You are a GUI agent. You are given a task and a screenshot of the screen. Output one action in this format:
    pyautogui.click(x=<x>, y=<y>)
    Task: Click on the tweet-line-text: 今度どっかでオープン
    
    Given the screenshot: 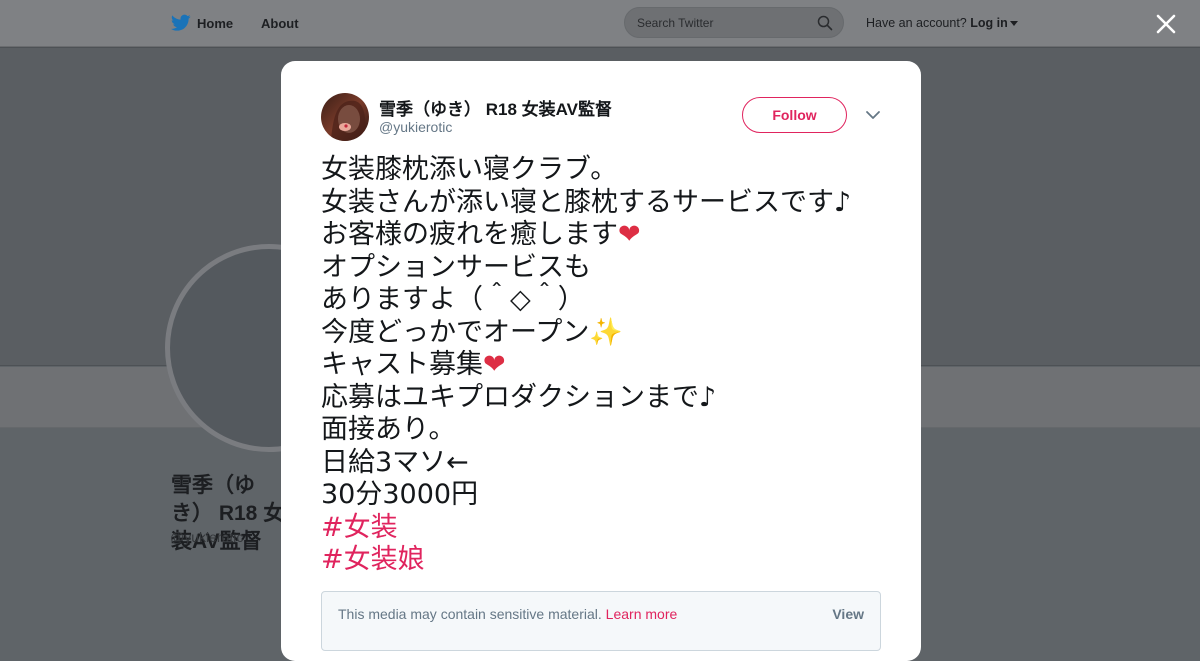 What is the action you would take?
    pyautogui.click(x=455, y=332)
    